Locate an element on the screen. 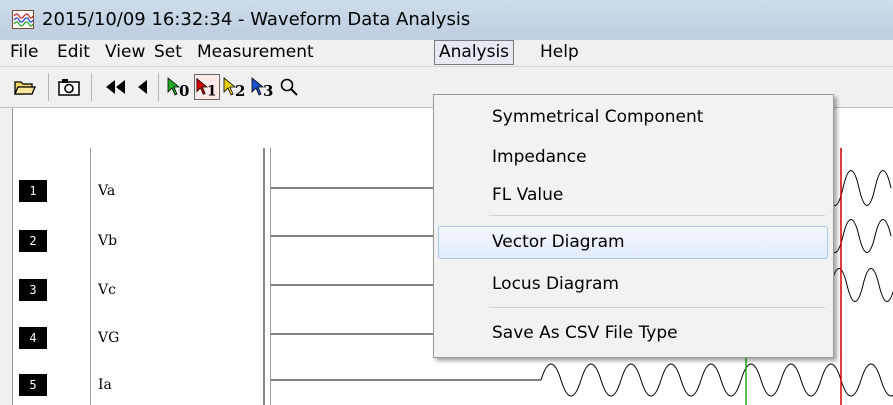 This screenshot has height=405, width=893. channel-name-column is located at coordinates (177, 276).